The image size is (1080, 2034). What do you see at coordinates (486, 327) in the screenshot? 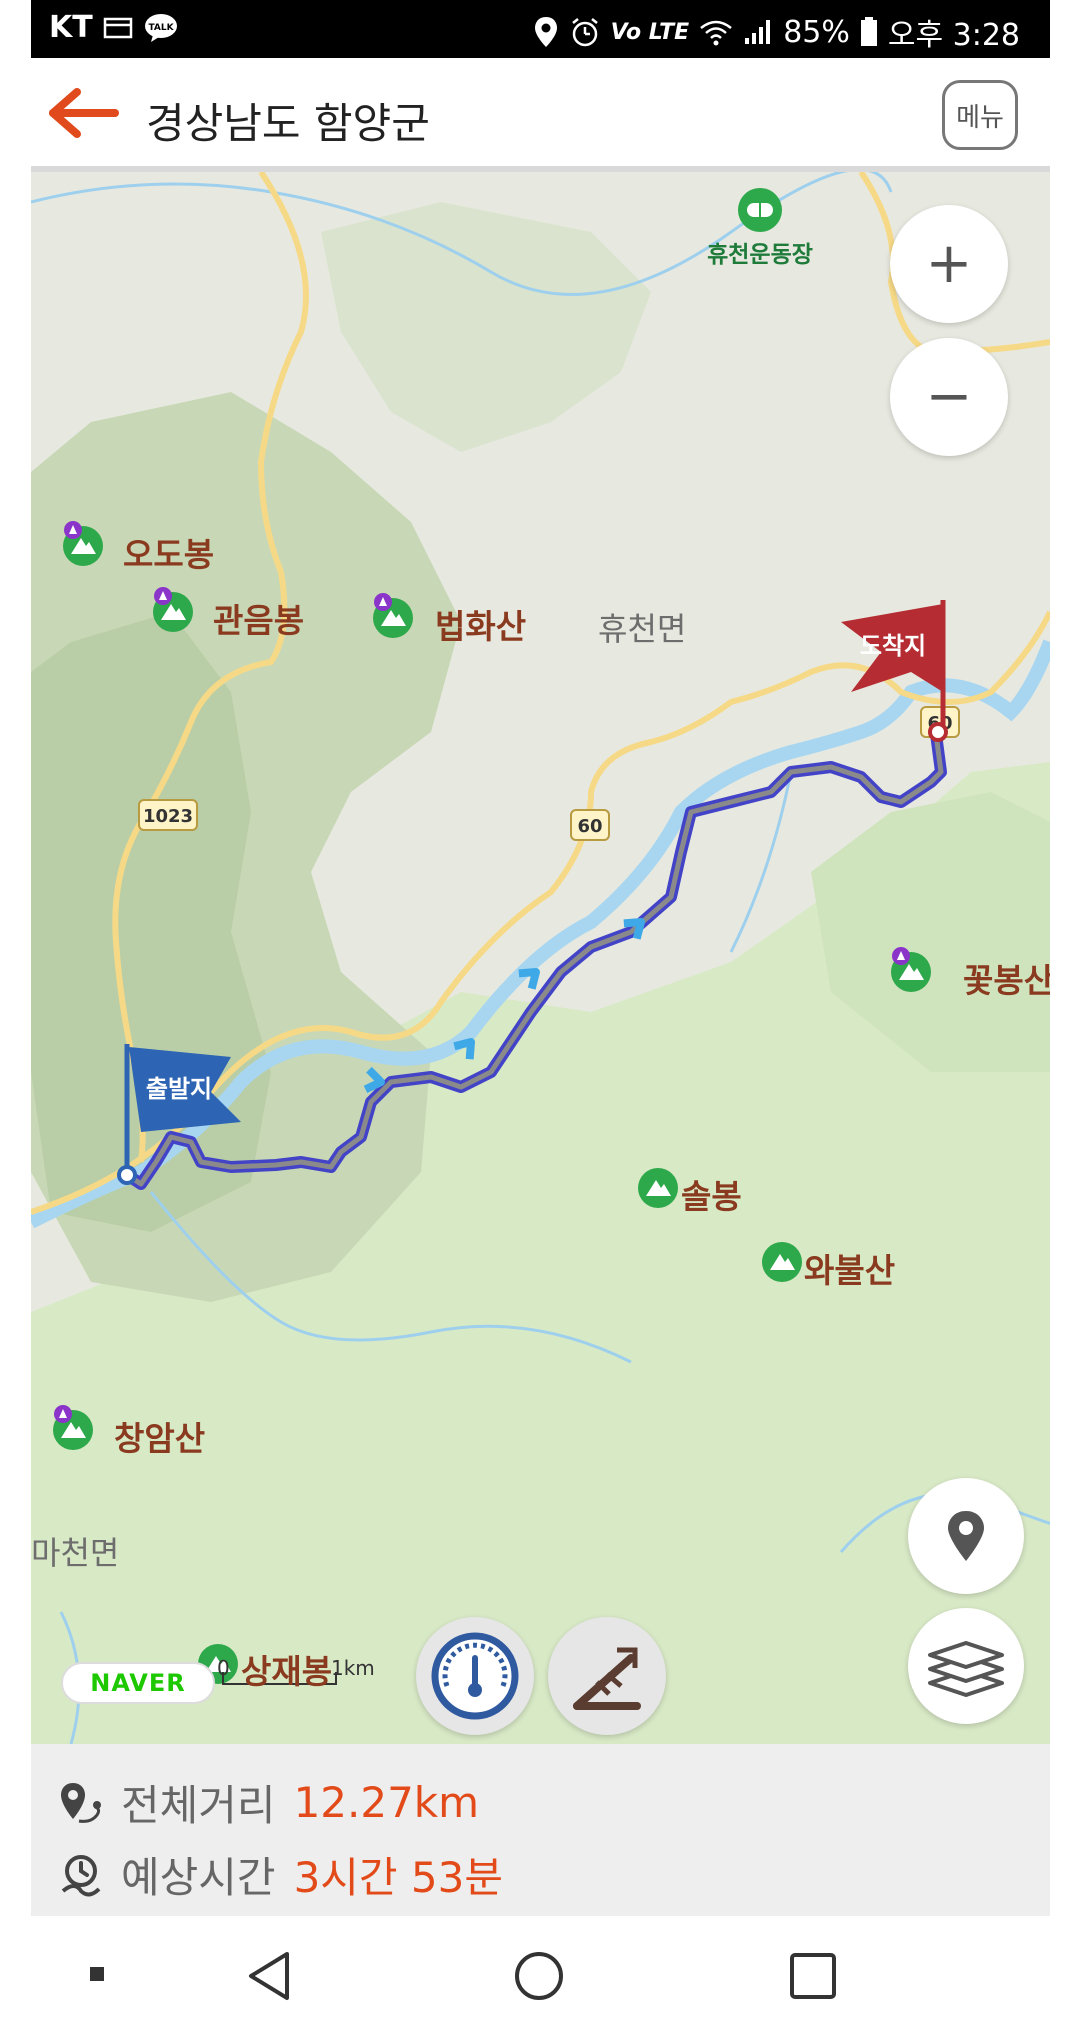
I see `ridge-area-north` at bounding box center [486, 327].